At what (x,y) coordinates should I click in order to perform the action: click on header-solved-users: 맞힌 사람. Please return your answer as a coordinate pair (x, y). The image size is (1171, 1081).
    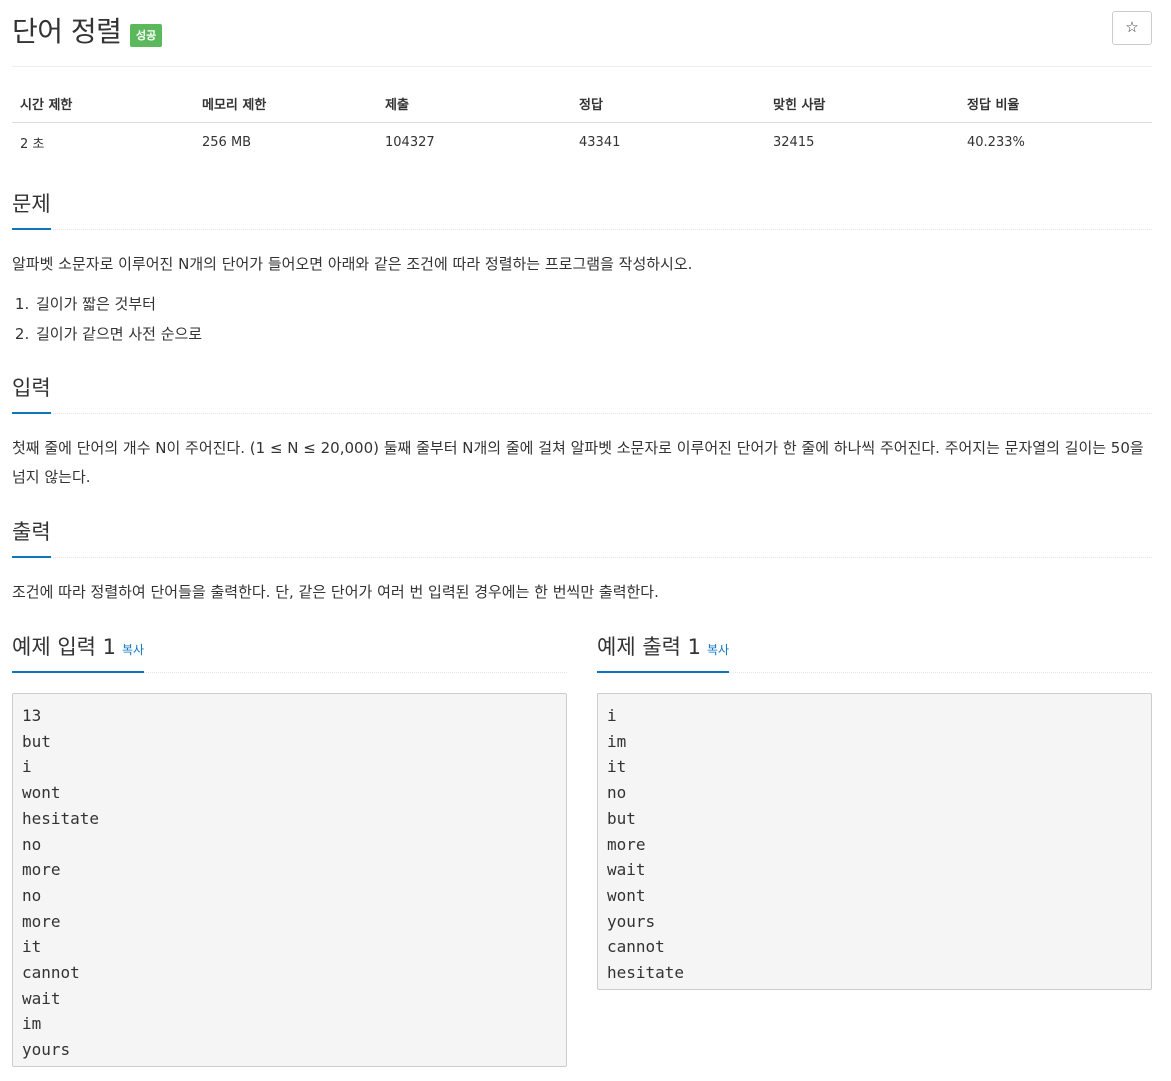
    Looking at the image, I should click on (862, 105).